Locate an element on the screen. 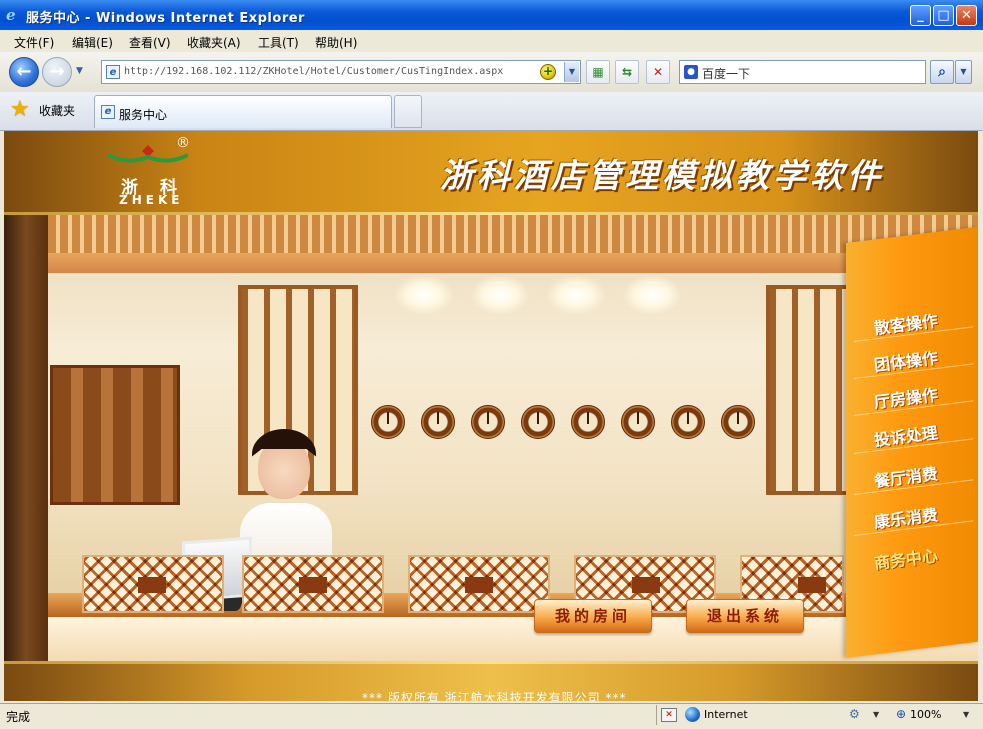 Image resolution: width=983 pixels, height=729 pixels. address-dropdown-icon: ▼ is located at coordinates (571, 72).